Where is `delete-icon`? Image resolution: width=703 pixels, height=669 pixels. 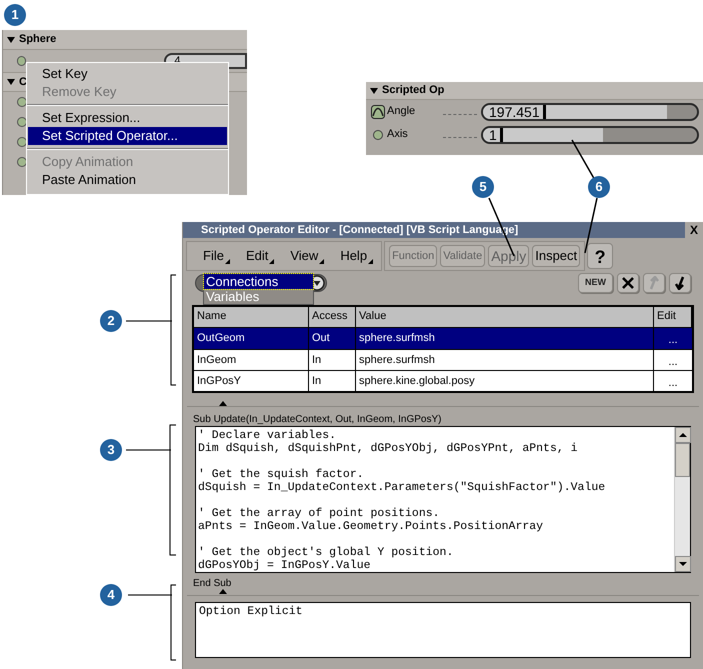 delete-icon is located at coordinates (628, 283).